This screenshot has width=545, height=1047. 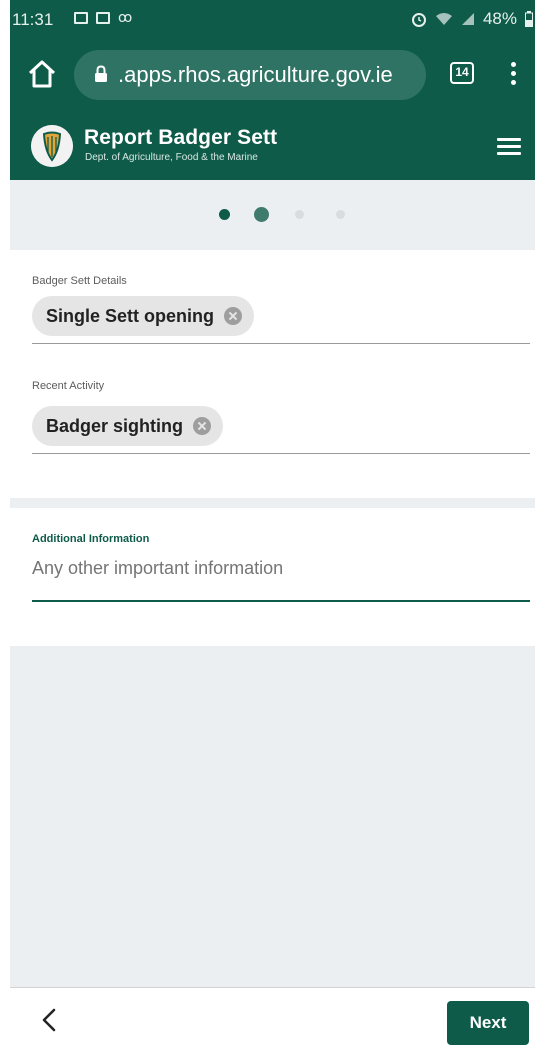 What do you see at coordinates (68, 386) in the screenshot?
I see `recent-activity-label: Recent Activity` at bounding box center [68, 386].